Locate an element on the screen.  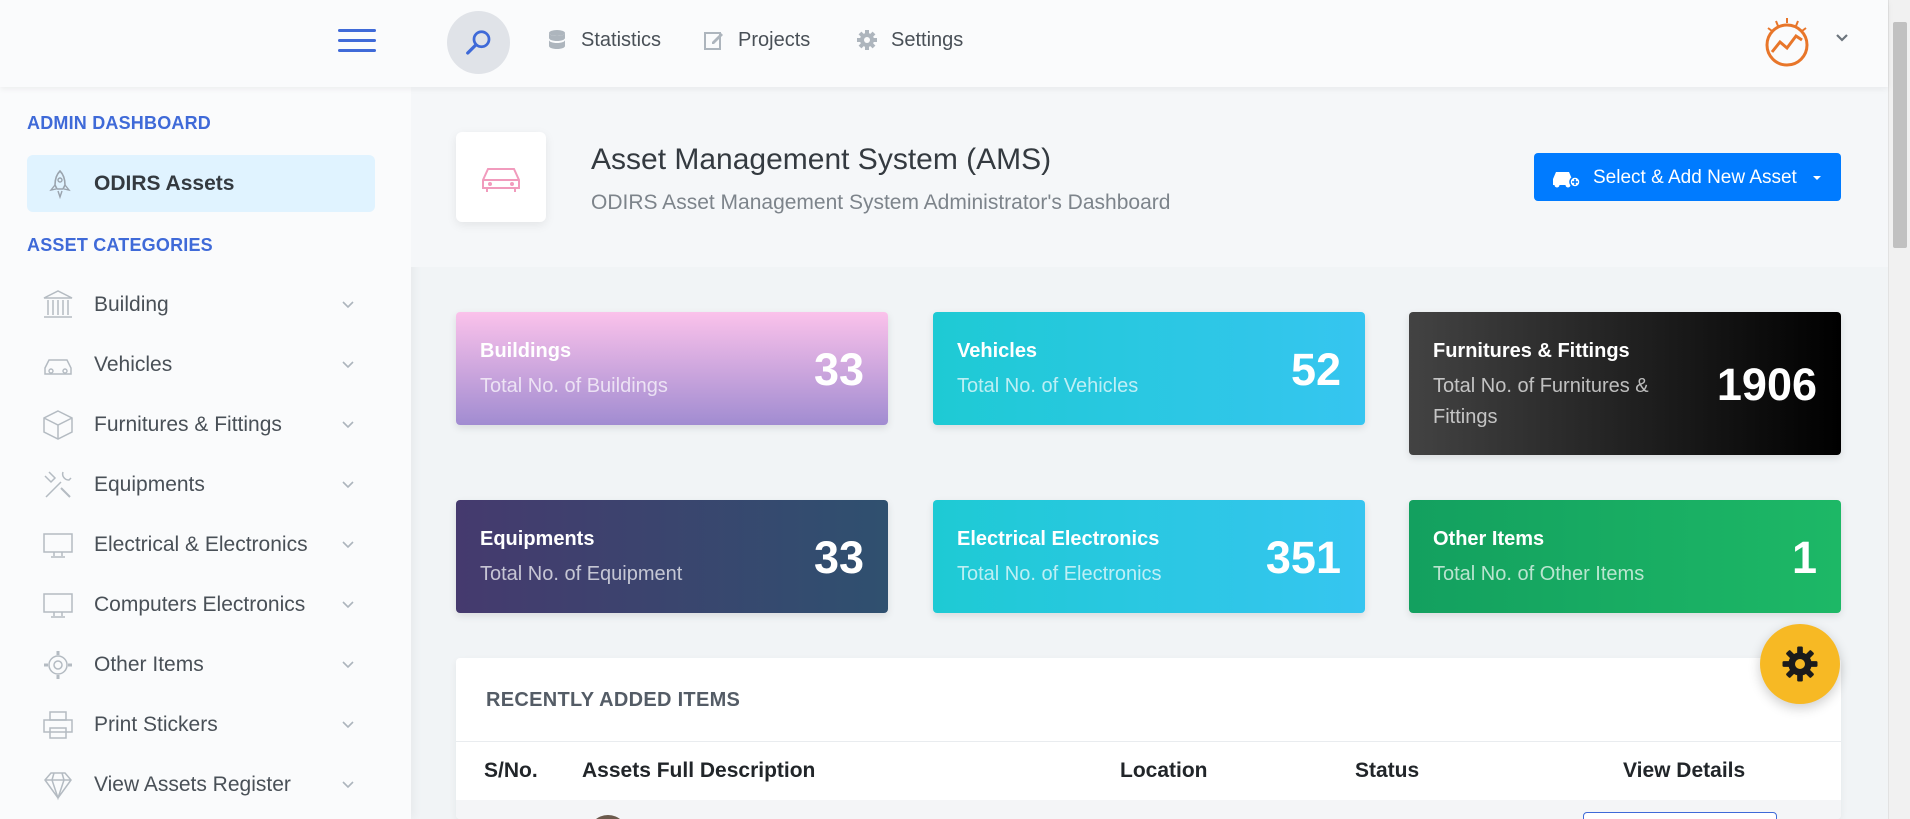
sidebar-item-print-stickers: Print Stickers is located at coordinates (201, 723).